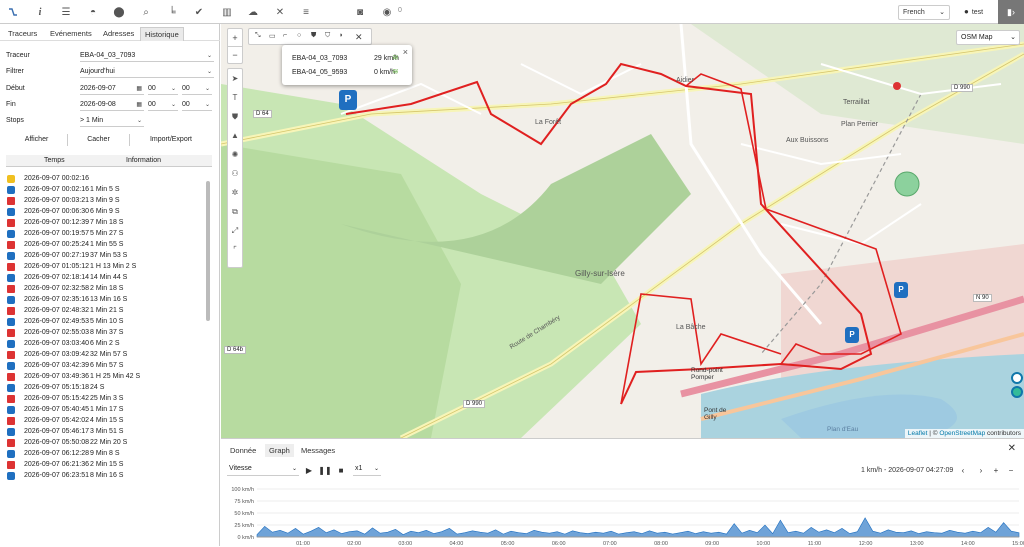 The image size is (1024, 547). What do you see at coordinates (197, 89) in the screenshot?
I see `start-minute-select: 00 ⌄` at bounding box center [197, 89].